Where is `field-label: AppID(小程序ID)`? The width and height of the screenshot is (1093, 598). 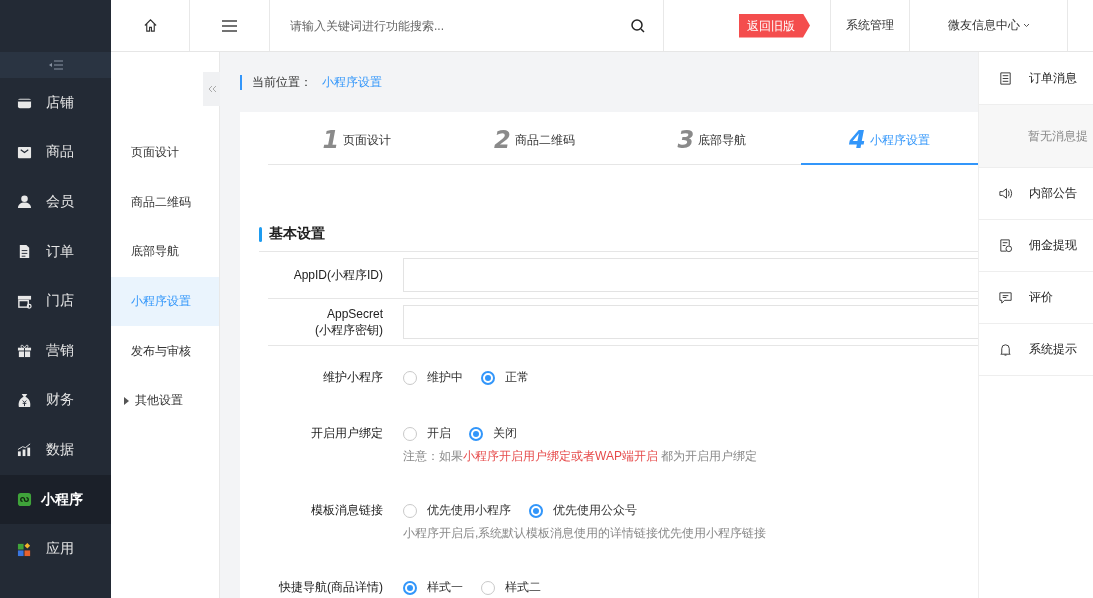 field-label: AppID(小程序ID) is located at coordinates (337, 275).